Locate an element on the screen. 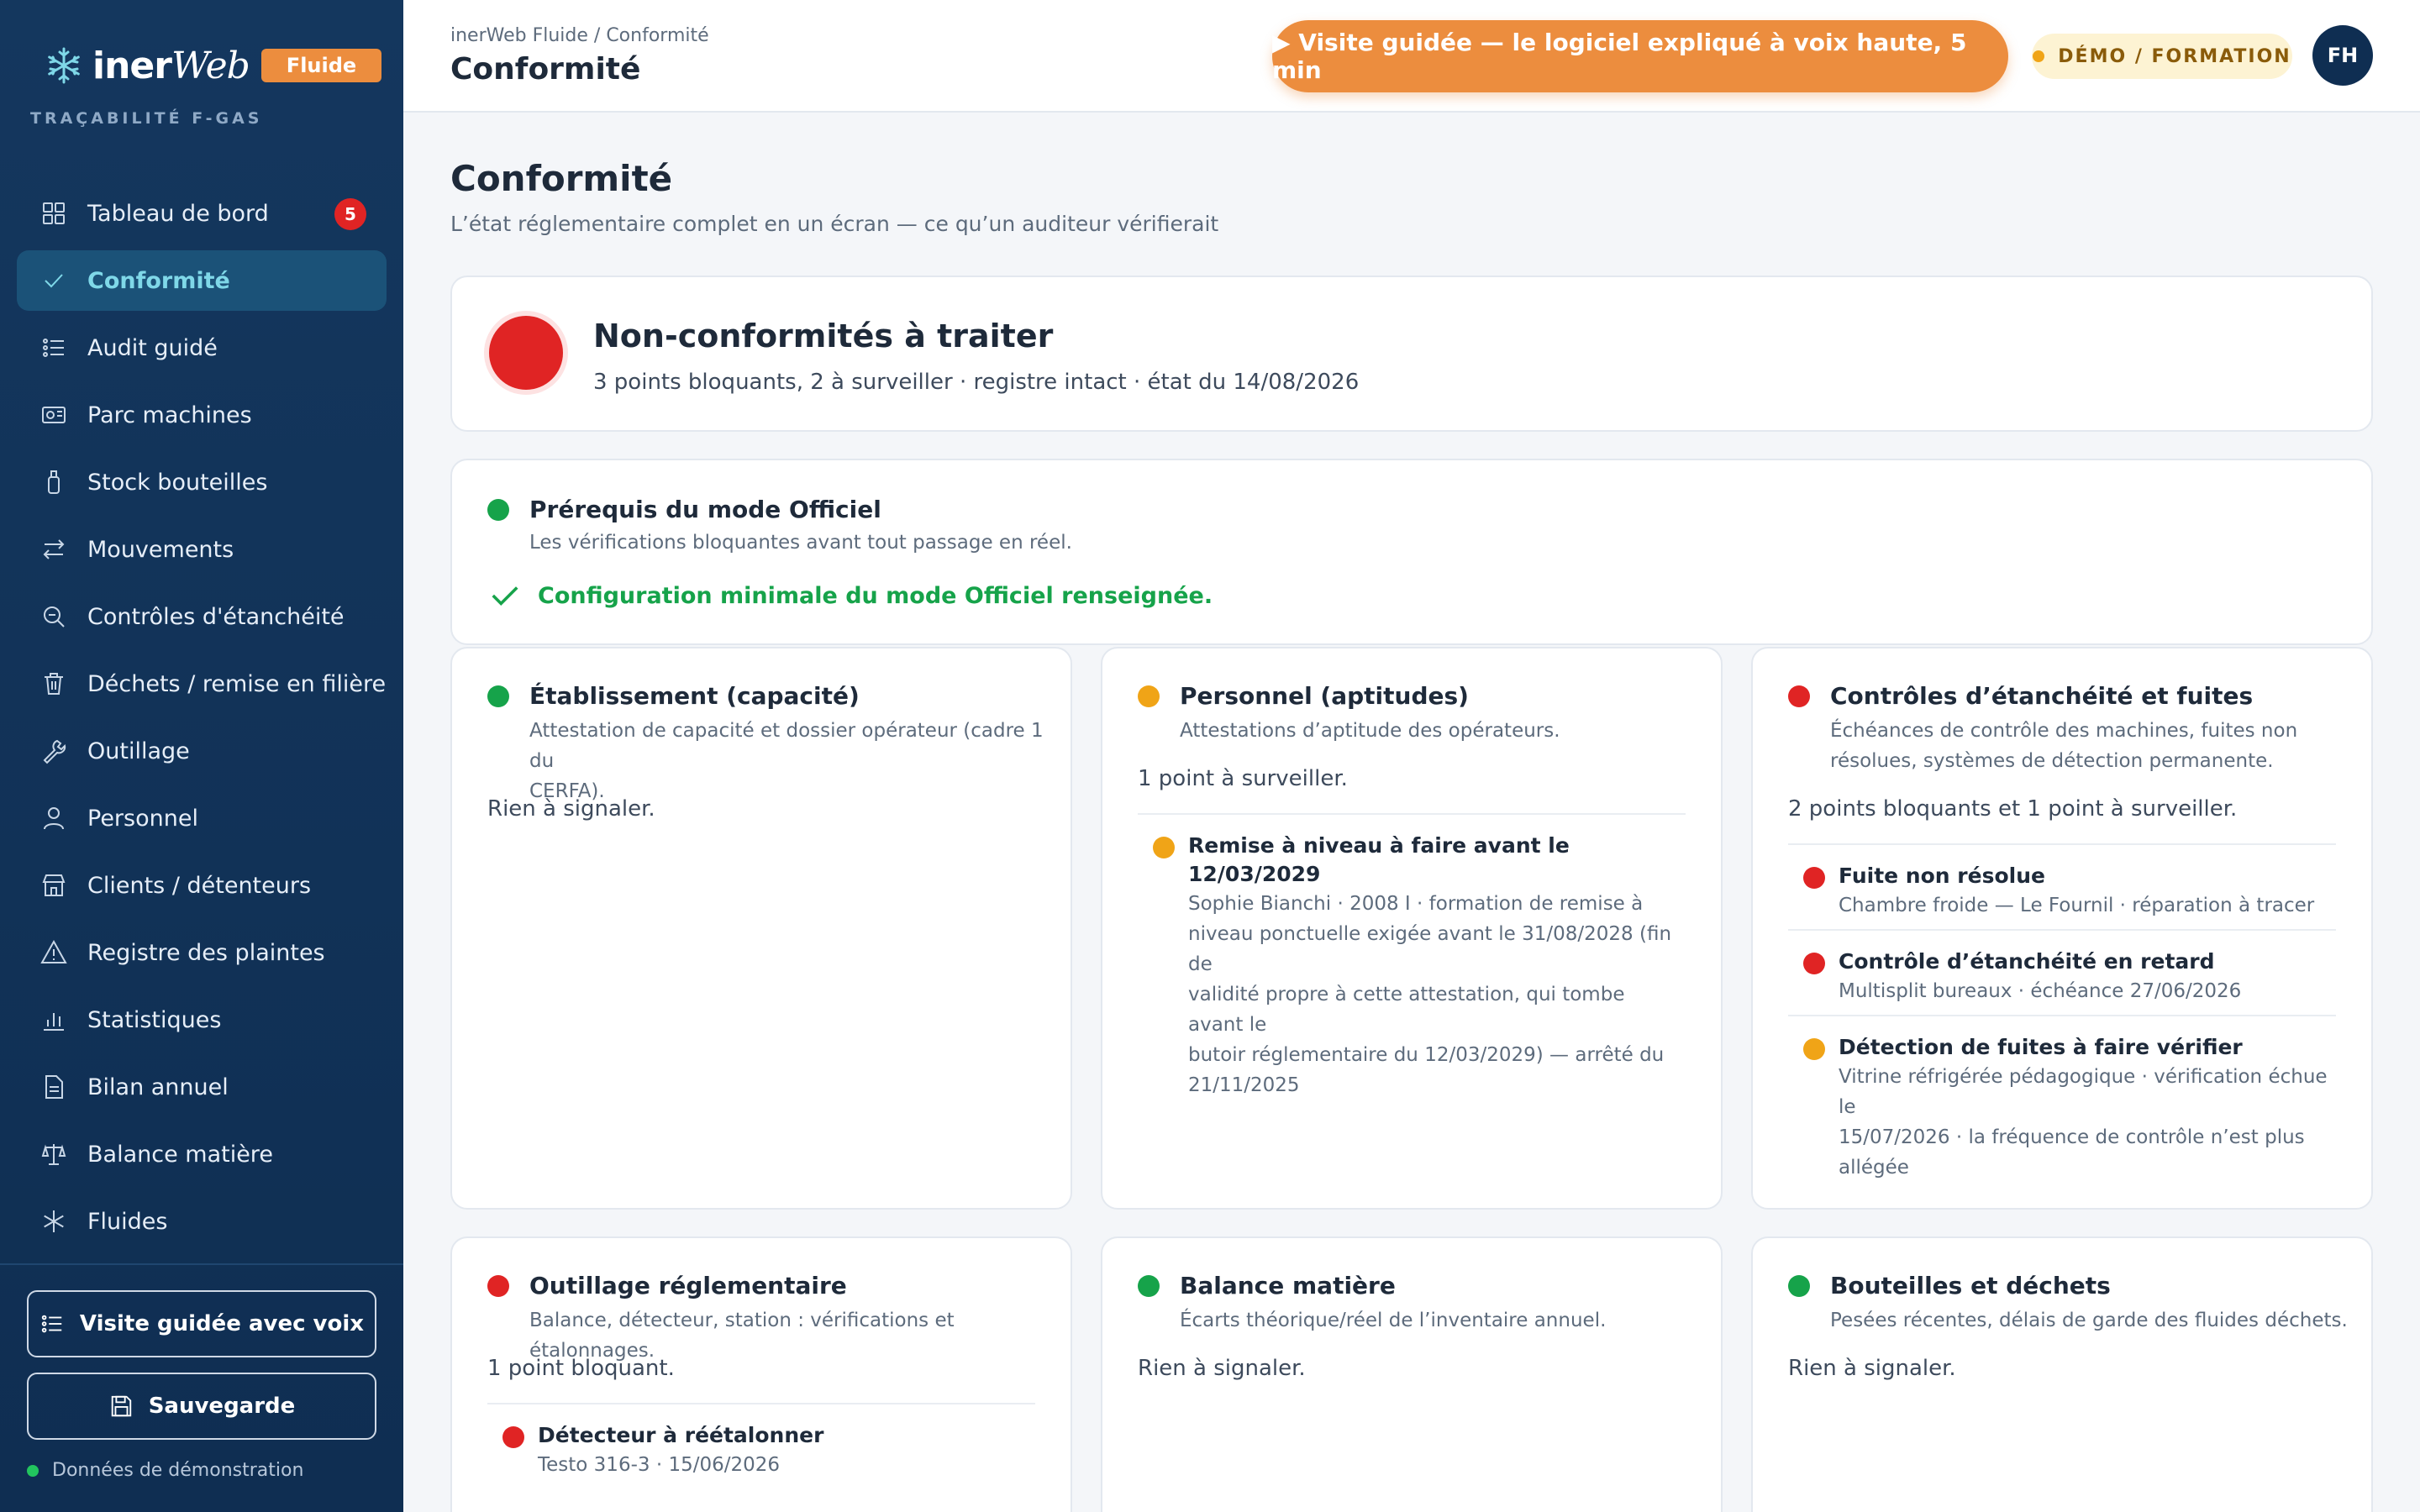 This screenshot has height=1512, width=2420. trash-icon is located at coordinates (54, 684).